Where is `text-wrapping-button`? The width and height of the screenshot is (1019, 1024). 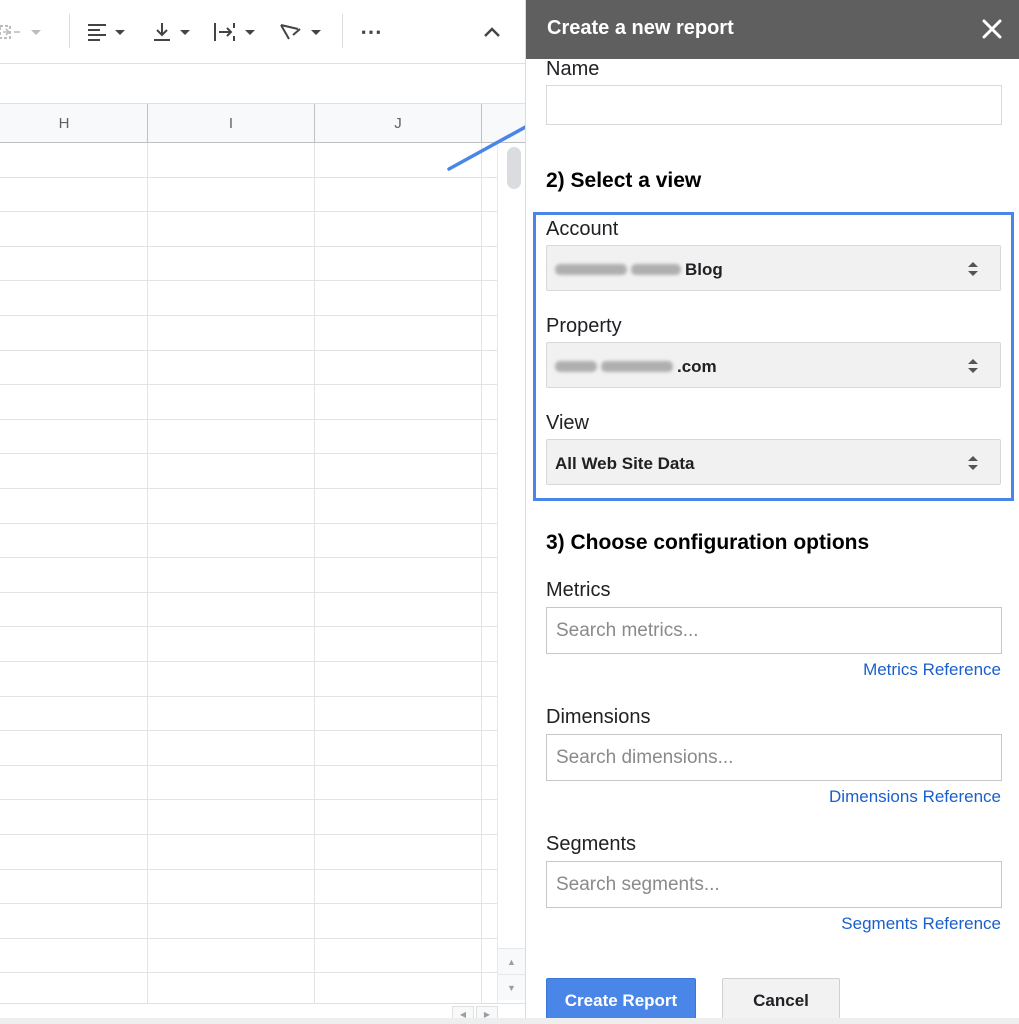 text-wrapping-button is located at coordinates (233, 32).